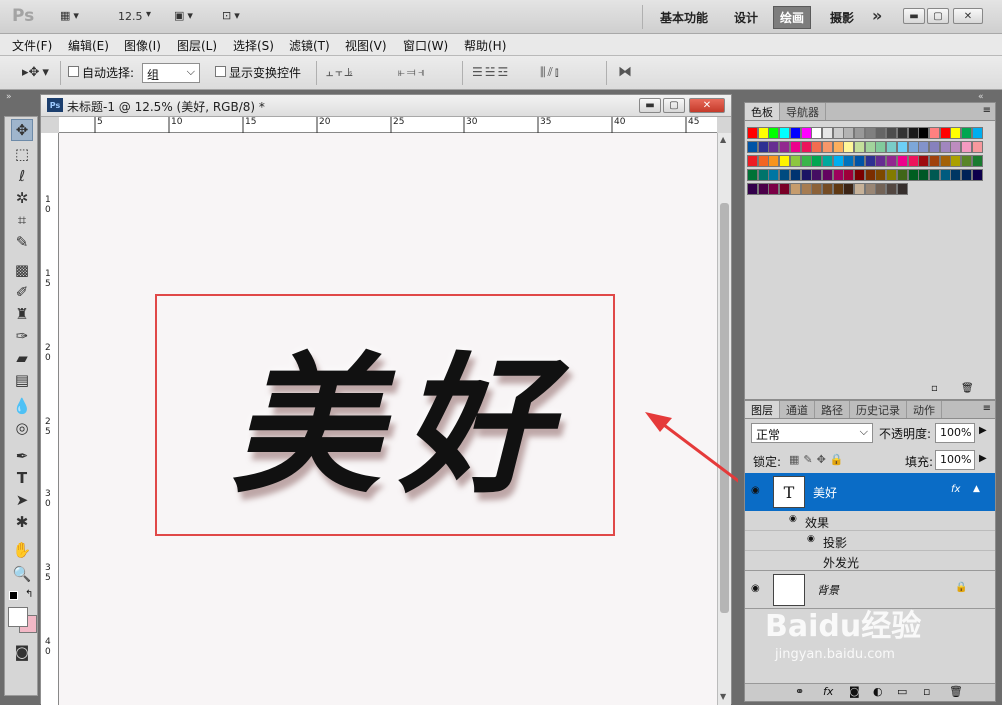 This screenshot has height=705, width=1002. What do you see at coordinates (22, 500) in the screenshot?
I see `path-select-tool-icon: ➤` at bounding box center [22, 500].